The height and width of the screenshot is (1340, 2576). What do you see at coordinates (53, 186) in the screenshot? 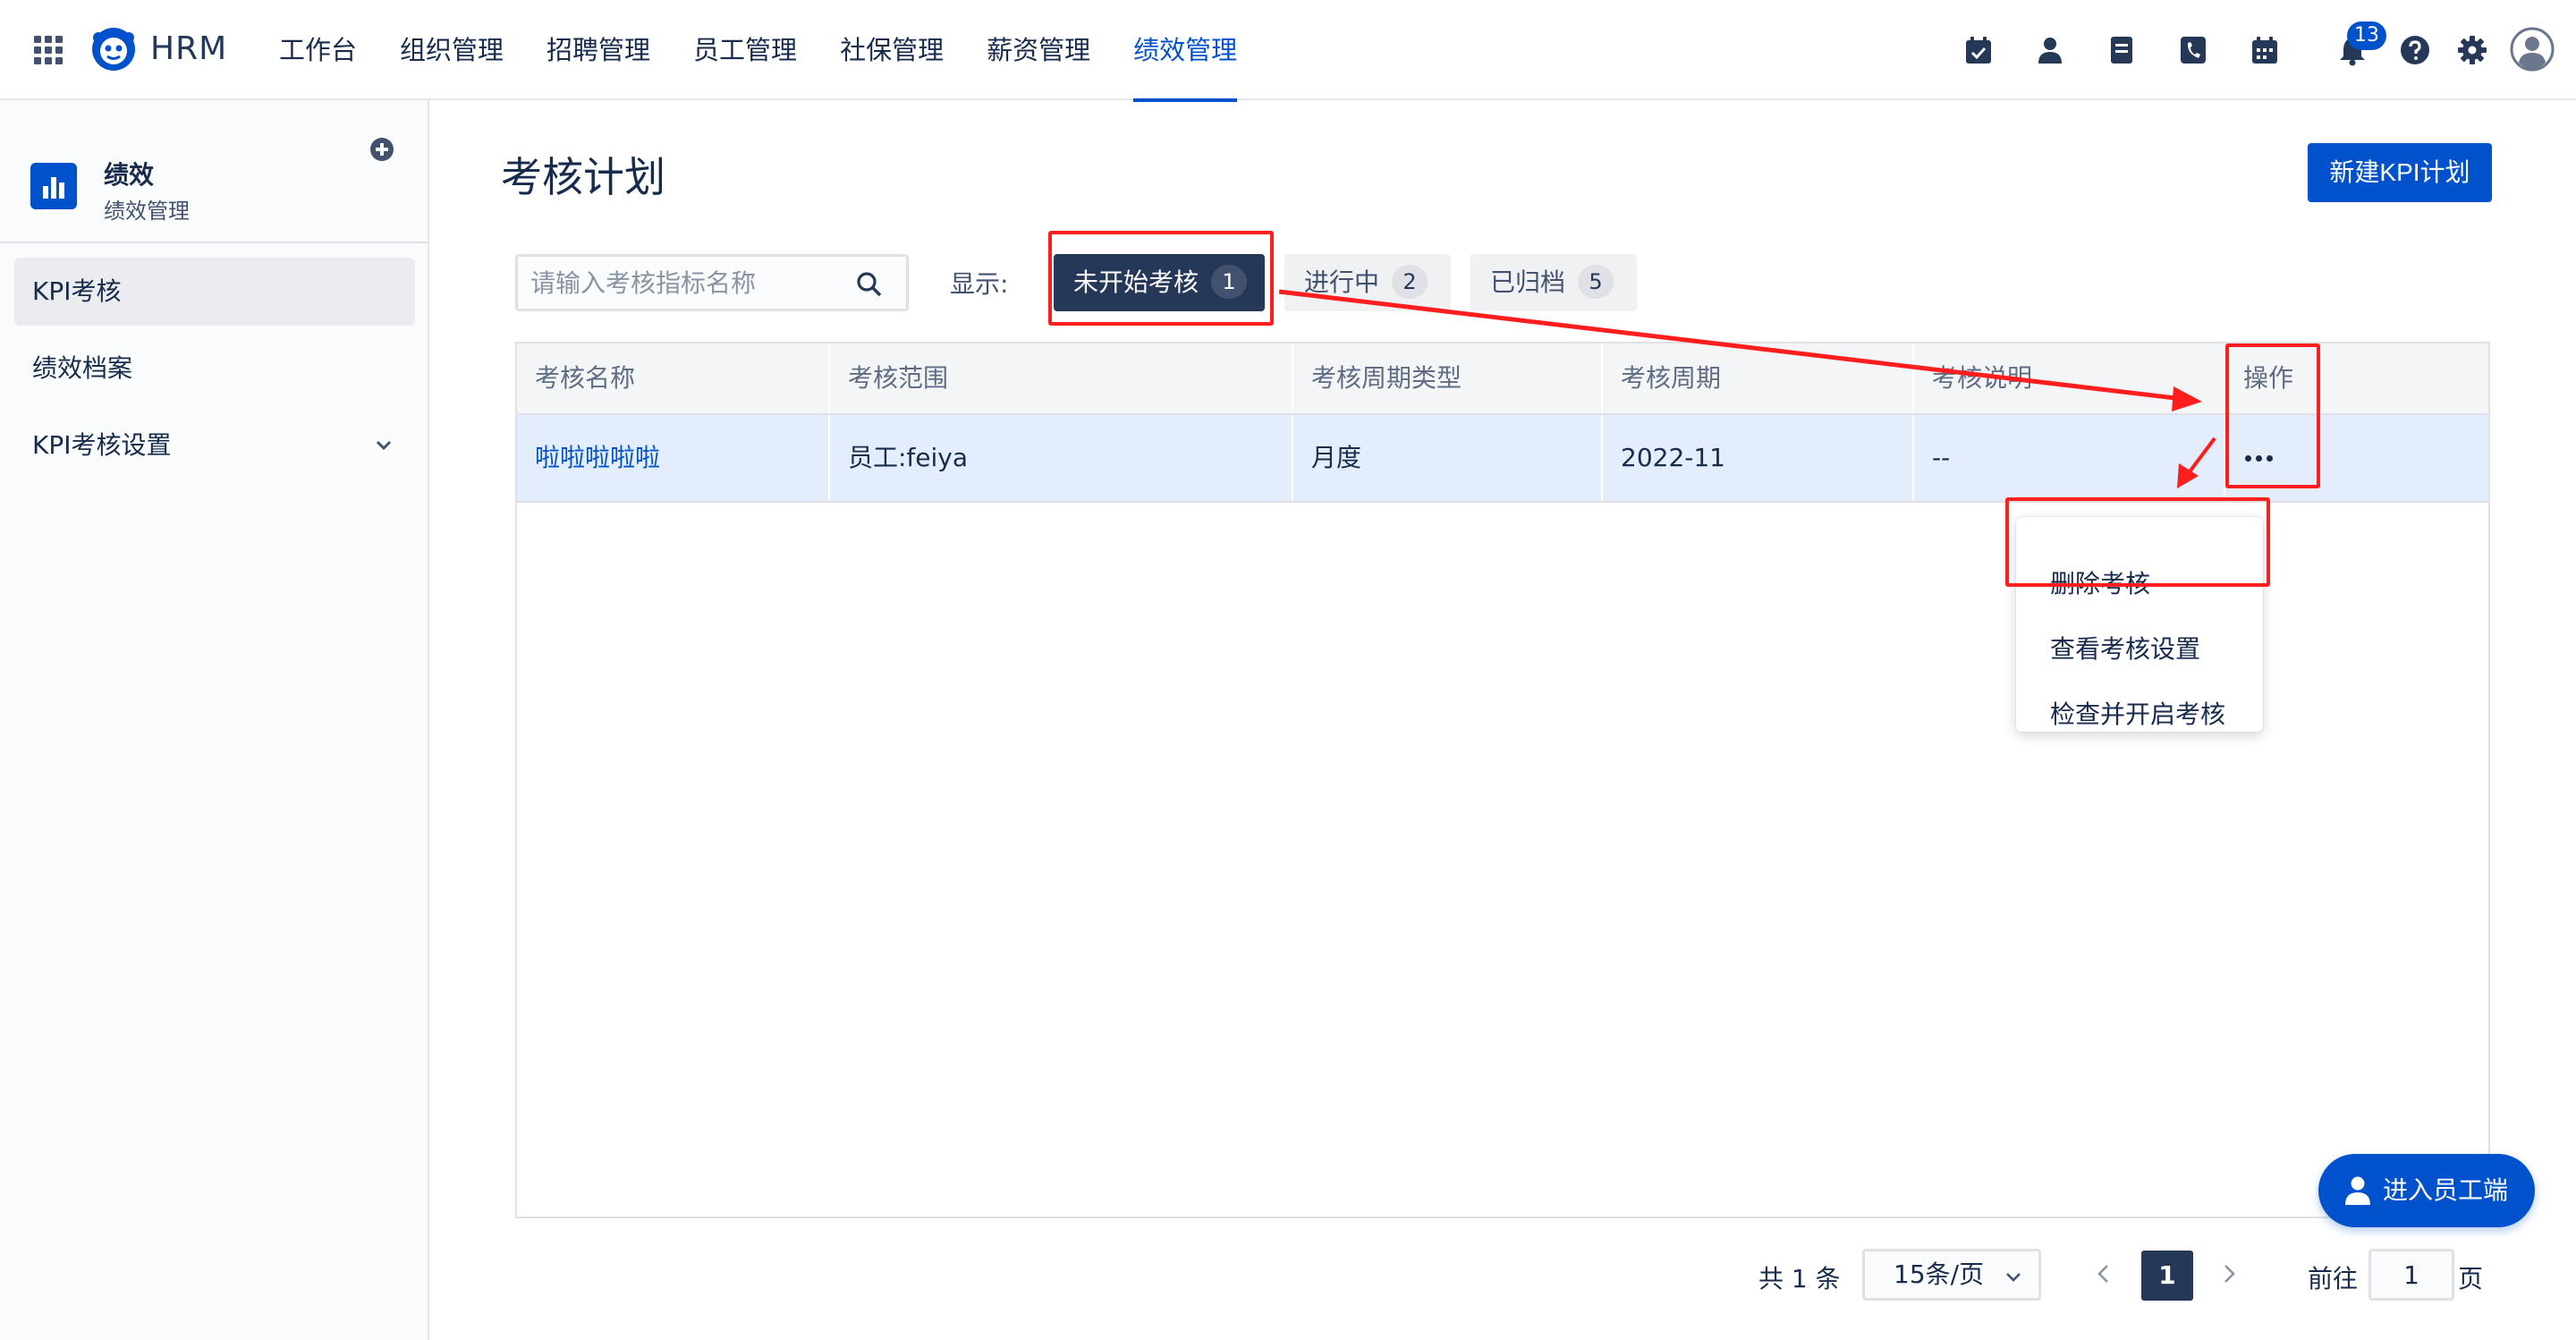
I see `bar-chart-icon` at bounding box center [53, 186].